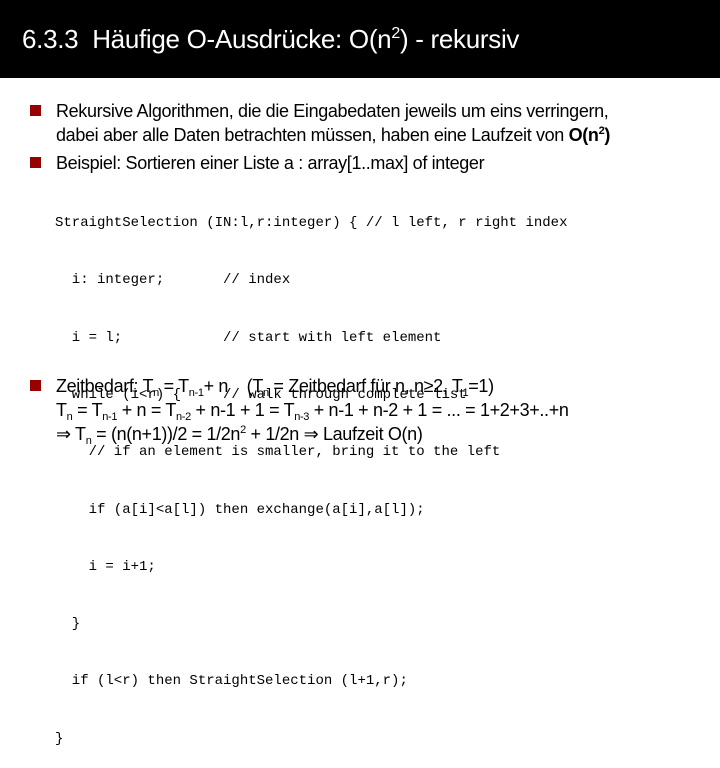 The height and width of the screenshot is (768, 720). What do you see at coordinates (395, 33) in the screenshot?
I see `title-superscript: 2` at bounding box center [395, 33].